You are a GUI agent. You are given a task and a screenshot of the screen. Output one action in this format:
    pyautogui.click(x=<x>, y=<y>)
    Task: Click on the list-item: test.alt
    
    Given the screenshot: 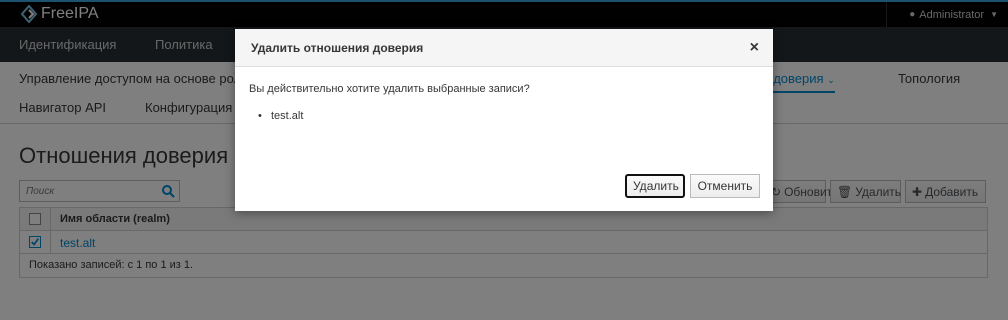 What is the action you would take?
    pyautogui.click(x=287, y=116)
    